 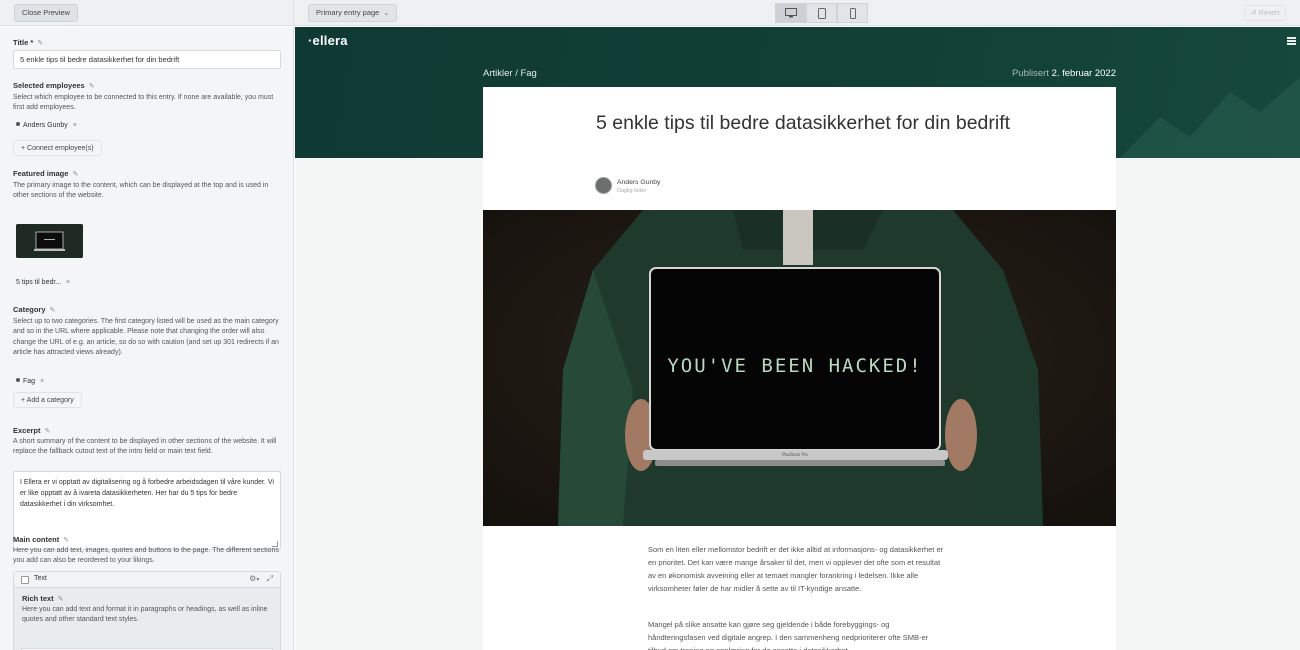 I want to click on tablet-view-button, so click(x=821, y=13).